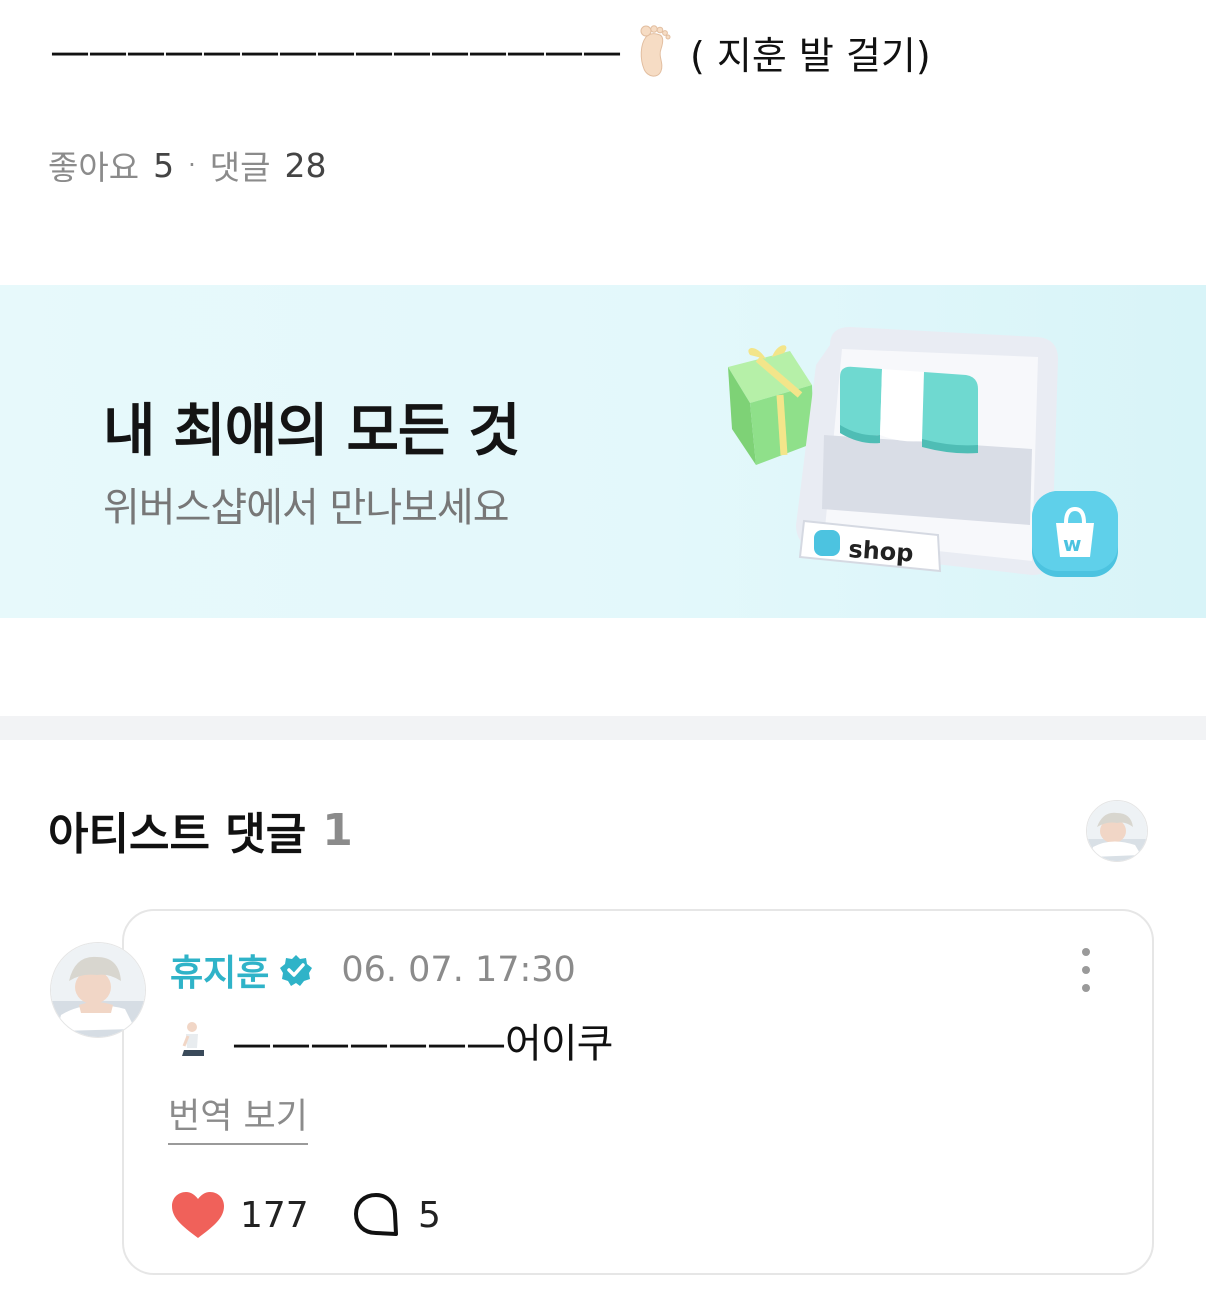 This screenshot has width=1206, height=1313. I want to click on artist-comments-header: 아티스트 댓글 1, so click(200, 830).